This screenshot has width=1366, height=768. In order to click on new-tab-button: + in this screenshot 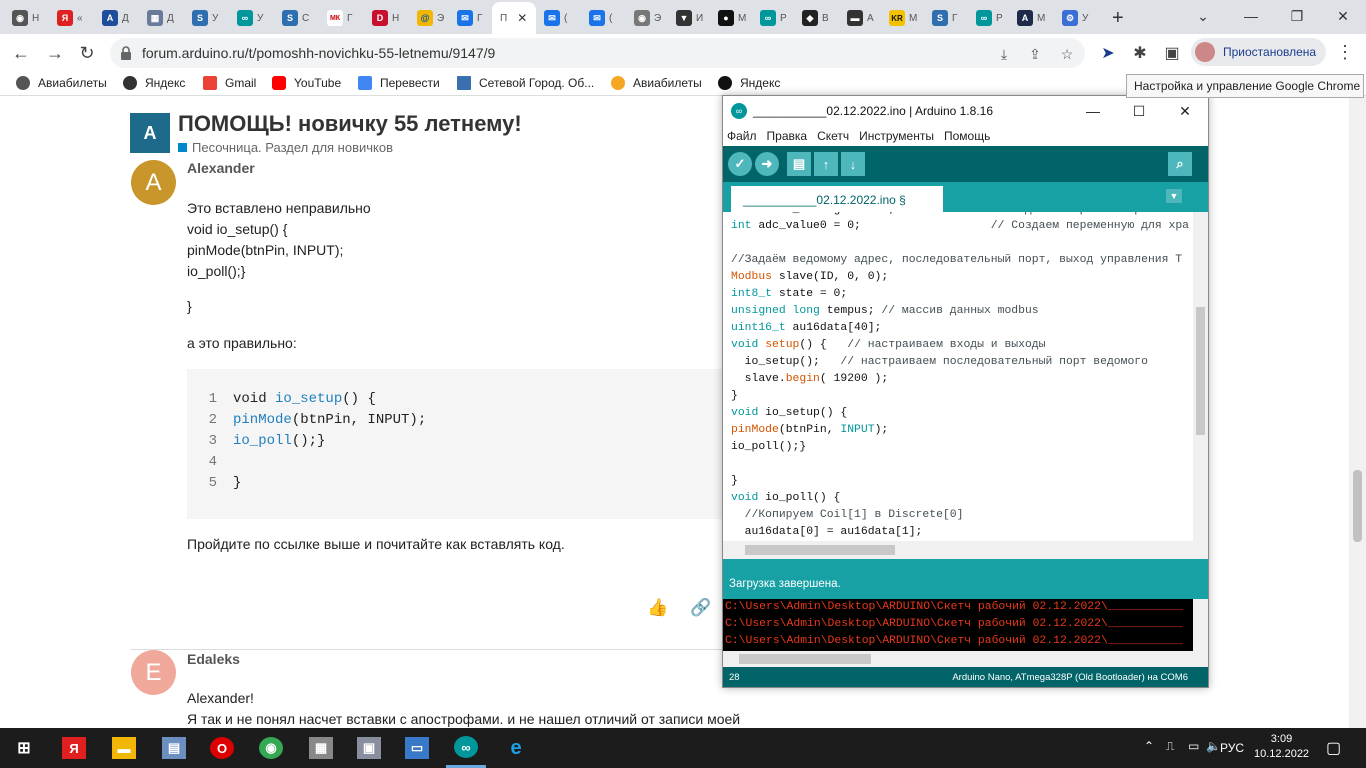, I will do `click(1118, 18)`.